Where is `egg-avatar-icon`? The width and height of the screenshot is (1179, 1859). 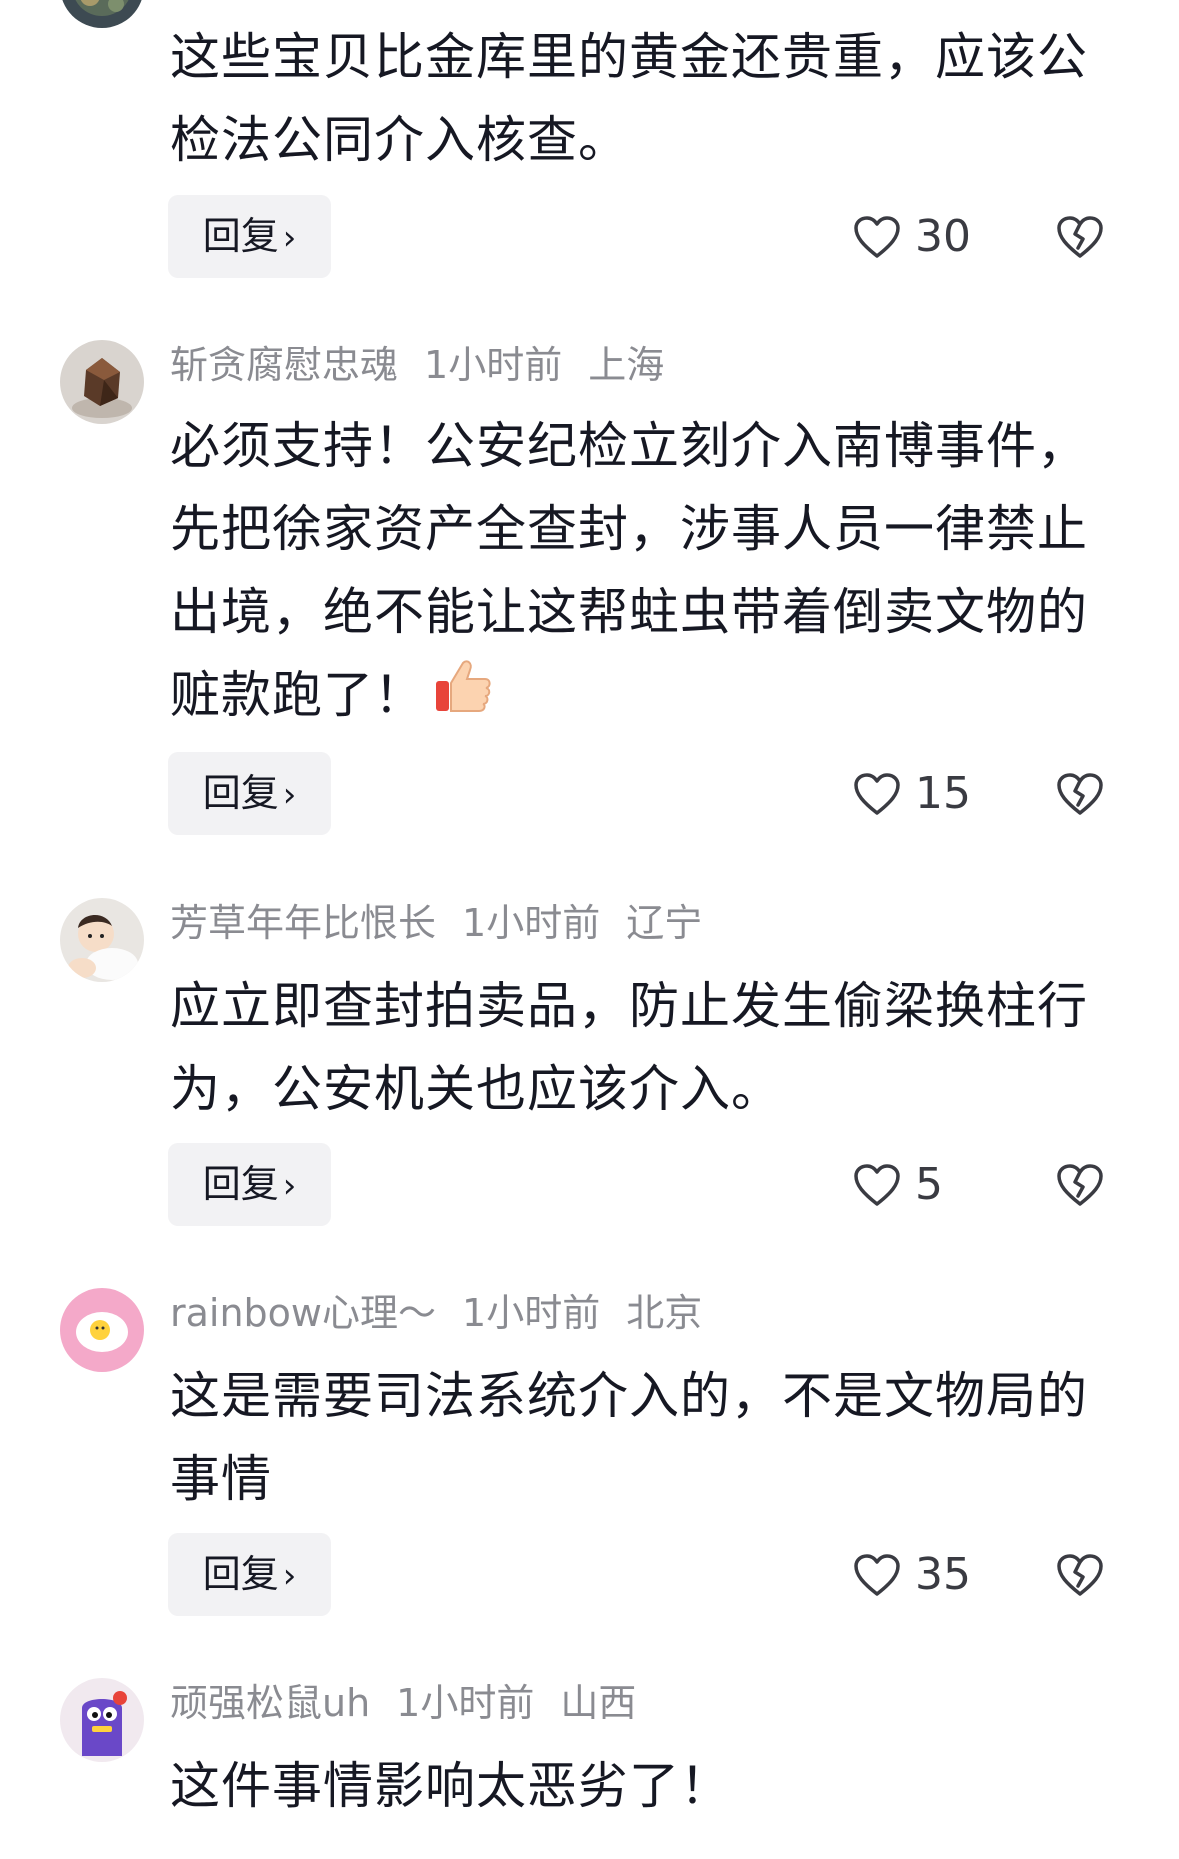
egg-avatar-icon is located at coordinates (102, 1330).